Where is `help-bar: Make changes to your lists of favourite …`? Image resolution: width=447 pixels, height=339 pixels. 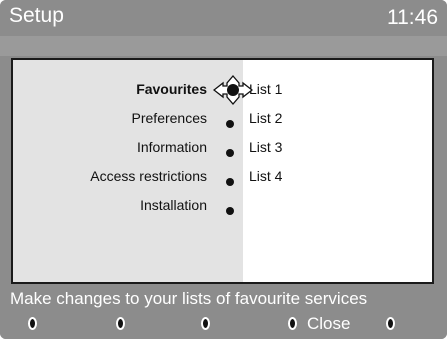
help-bar: Make changes to your lists of favourite … is located at coordinates (223, 299).